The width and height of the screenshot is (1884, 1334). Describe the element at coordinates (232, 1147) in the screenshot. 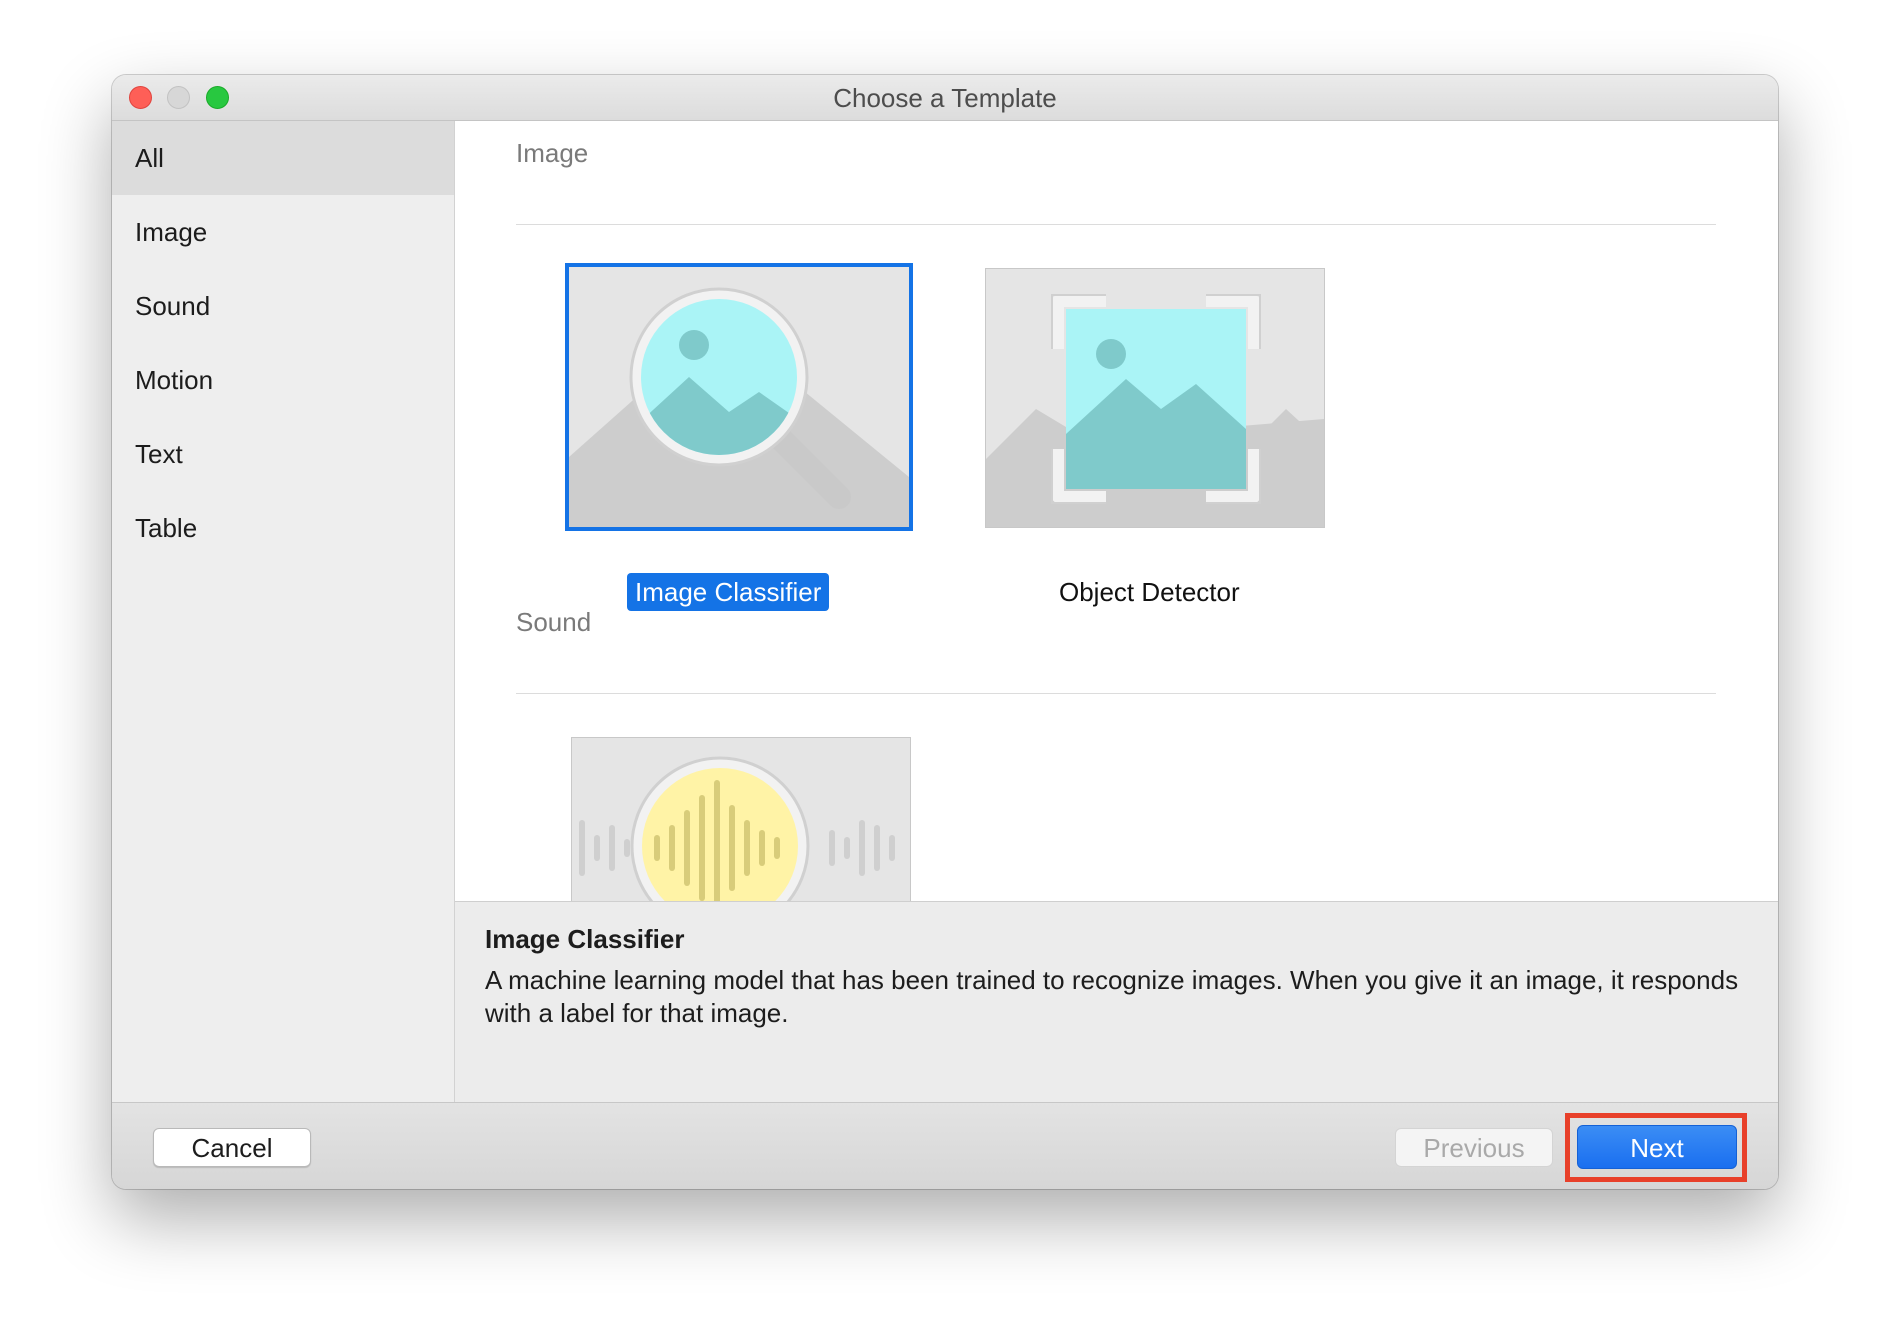

I see `cancel-button: Cancel` at that location.